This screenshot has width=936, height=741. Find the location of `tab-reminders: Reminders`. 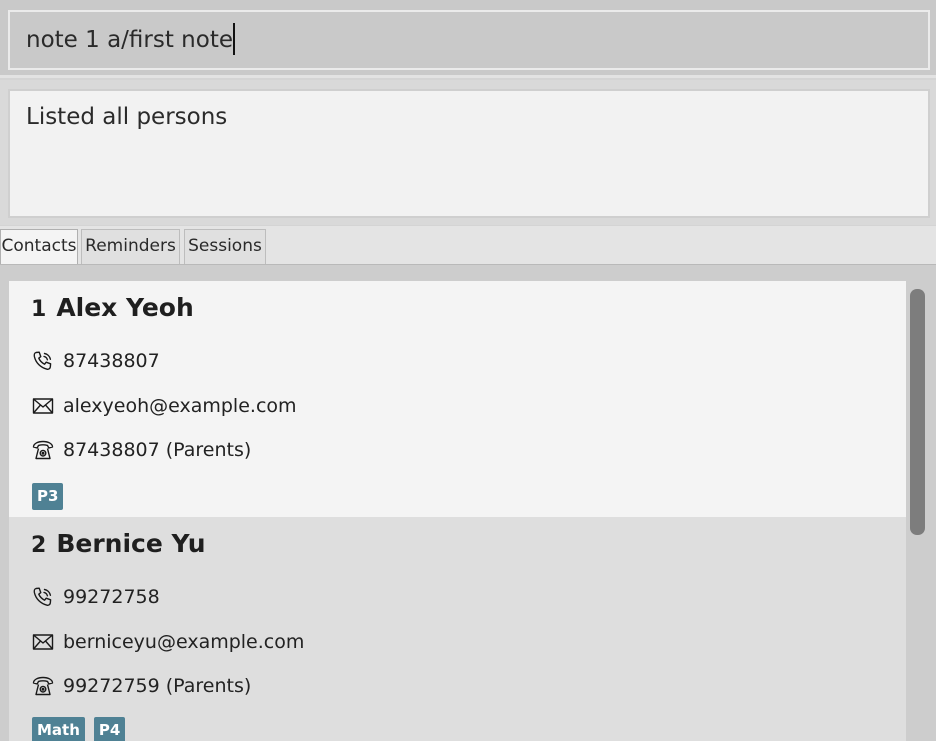

tab-reminders: Reminders is located at coordinates (130, 246).